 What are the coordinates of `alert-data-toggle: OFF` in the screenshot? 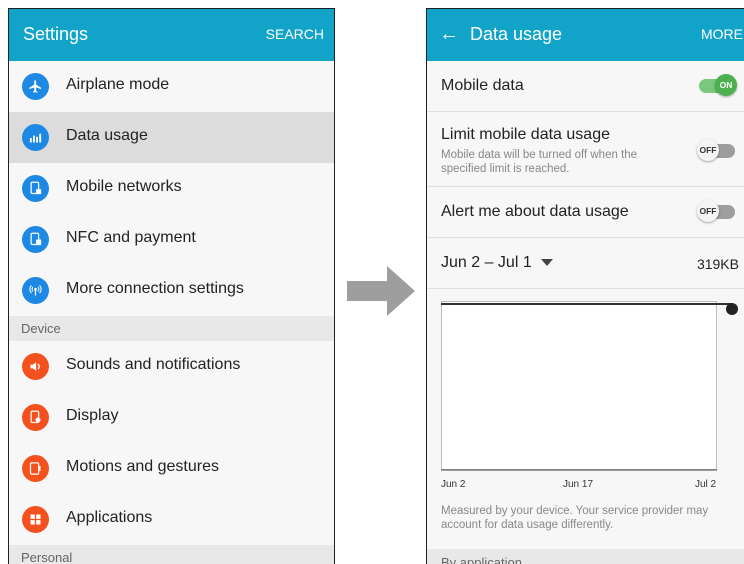 It's located at (716, 211).